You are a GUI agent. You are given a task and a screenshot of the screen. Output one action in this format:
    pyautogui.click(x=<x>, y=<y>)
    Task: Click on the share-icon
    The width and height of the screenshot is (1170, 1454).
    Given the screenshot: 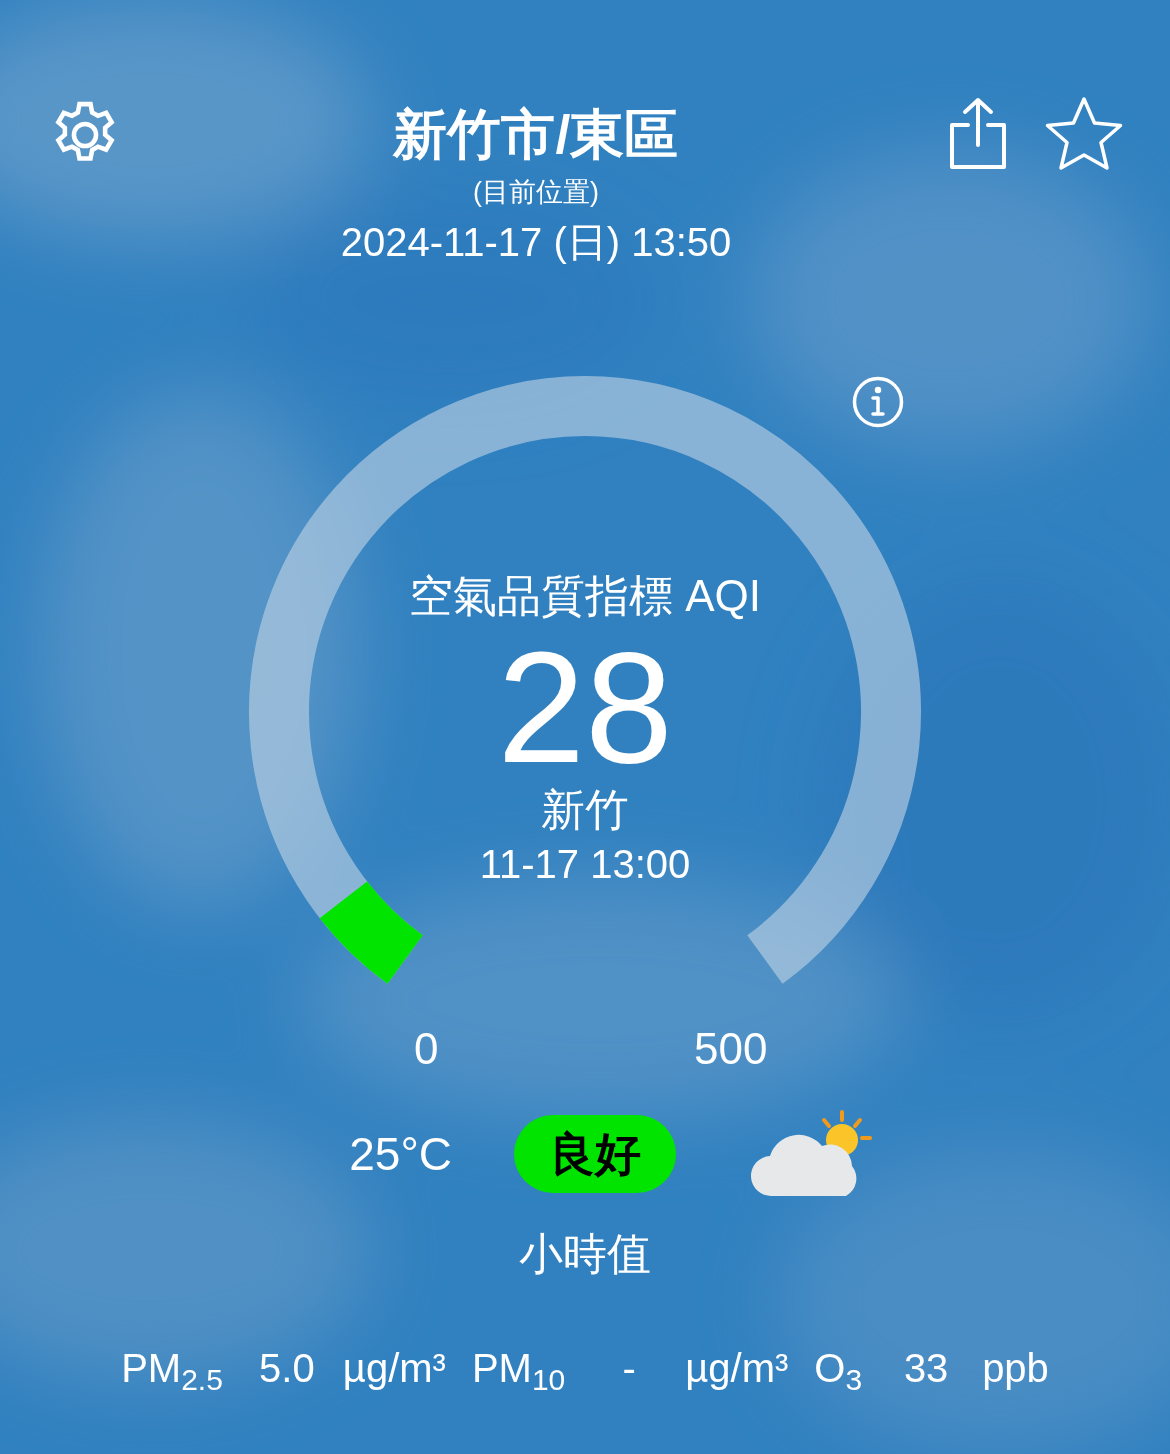 What is the action you would take?
    pyautogui.click(x=978, y=134)
    